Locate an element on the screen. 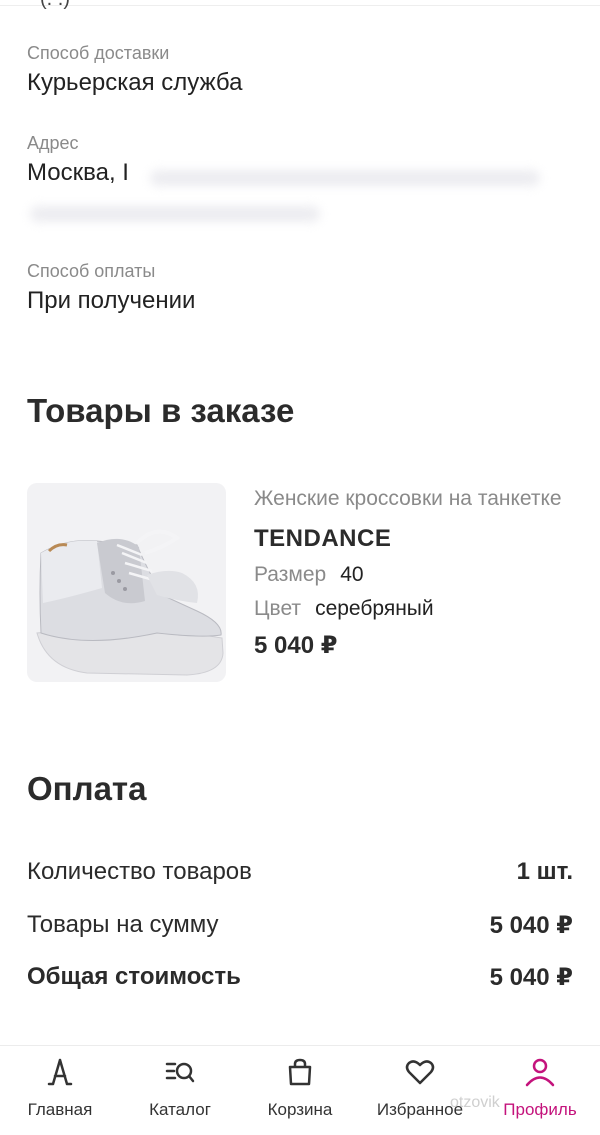 This screenshot has width=600, height=1135. address-value: Москва, I is located at coordinates (78, 172).